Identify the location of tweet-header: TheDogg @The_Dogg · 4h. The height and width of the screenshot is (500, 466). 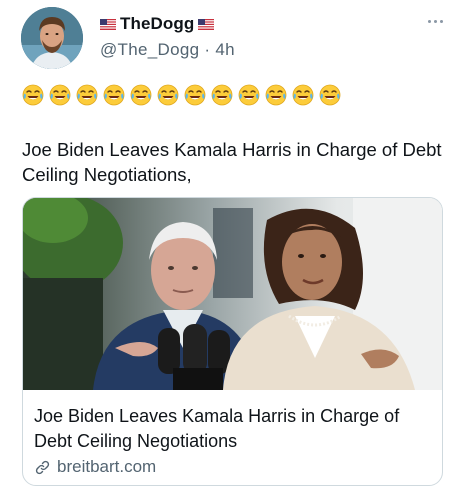
(233, 36).